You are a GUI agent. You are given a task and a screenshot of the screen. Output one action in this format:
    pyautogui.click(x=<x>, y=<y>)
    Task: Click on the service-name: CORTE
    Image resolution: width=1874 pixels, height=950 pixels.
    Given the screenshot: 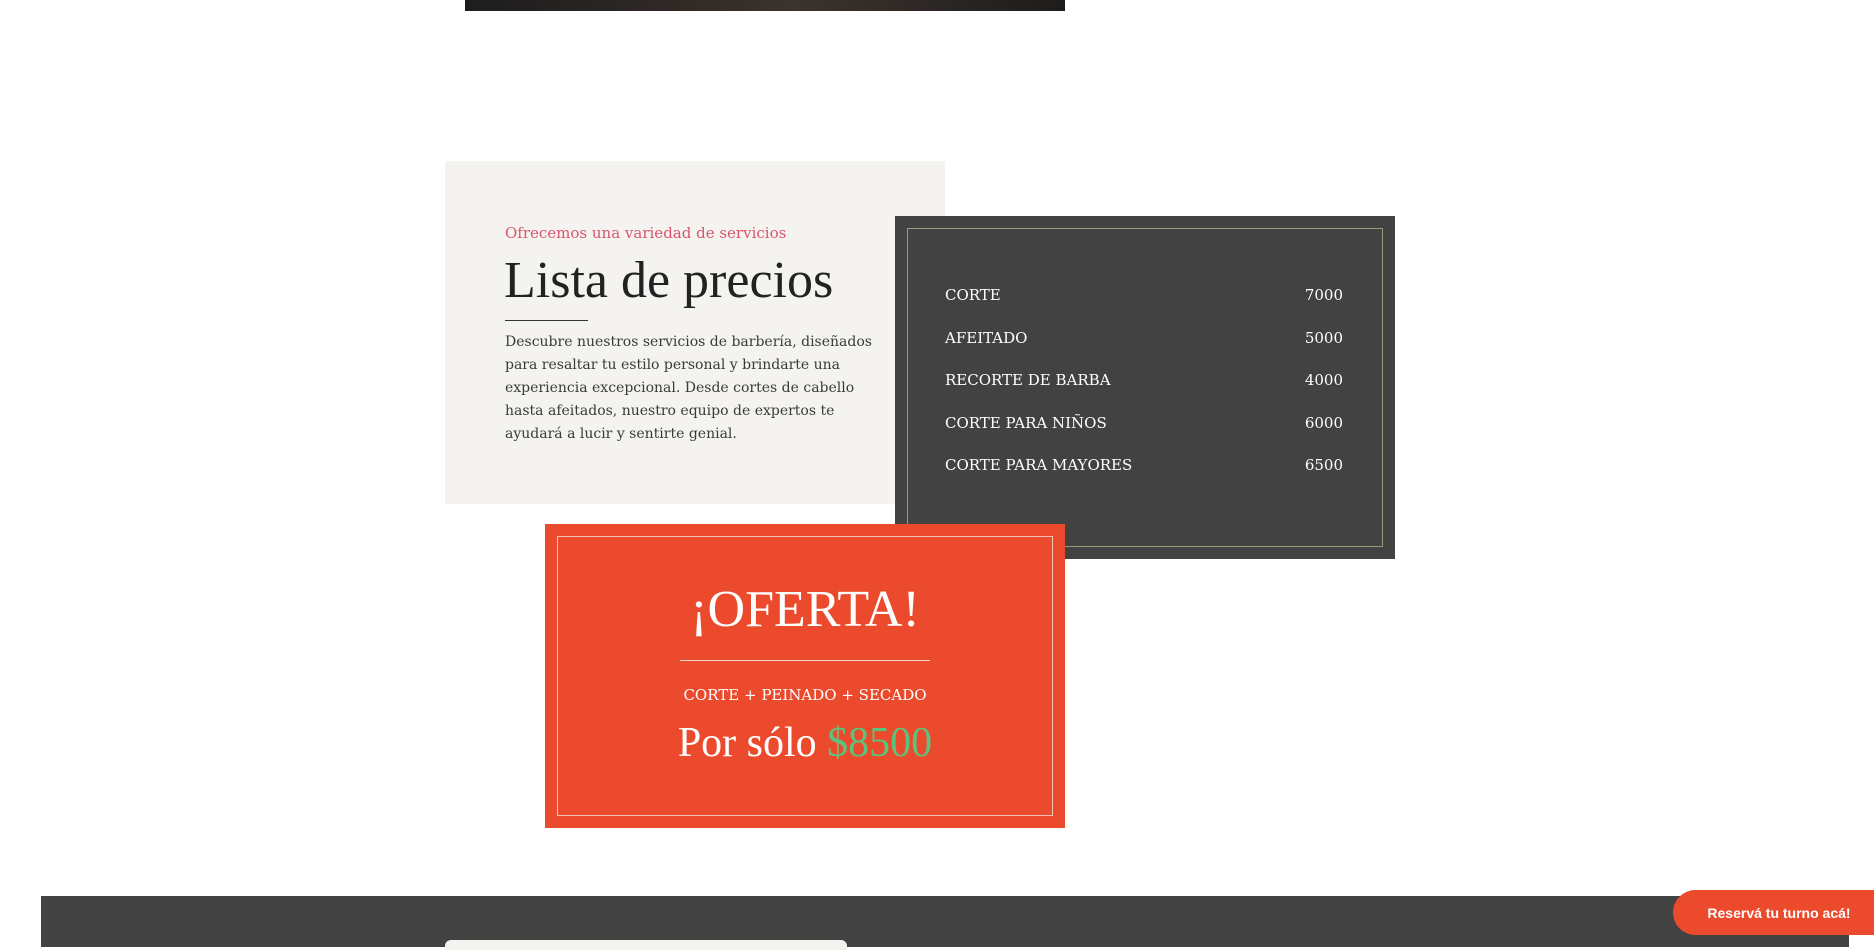 What is the action you would take?
    pyautogui.click(x=973, y=295)
    